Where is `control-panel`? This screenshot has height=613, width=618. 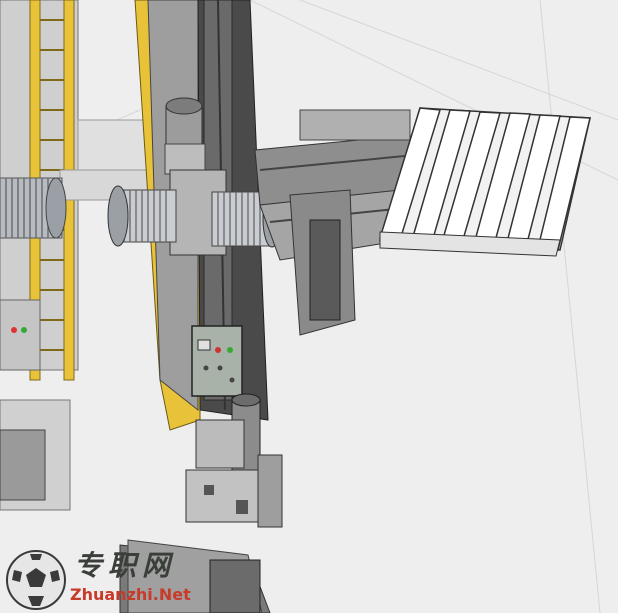
control-panel is located at coordinates (217, 361).